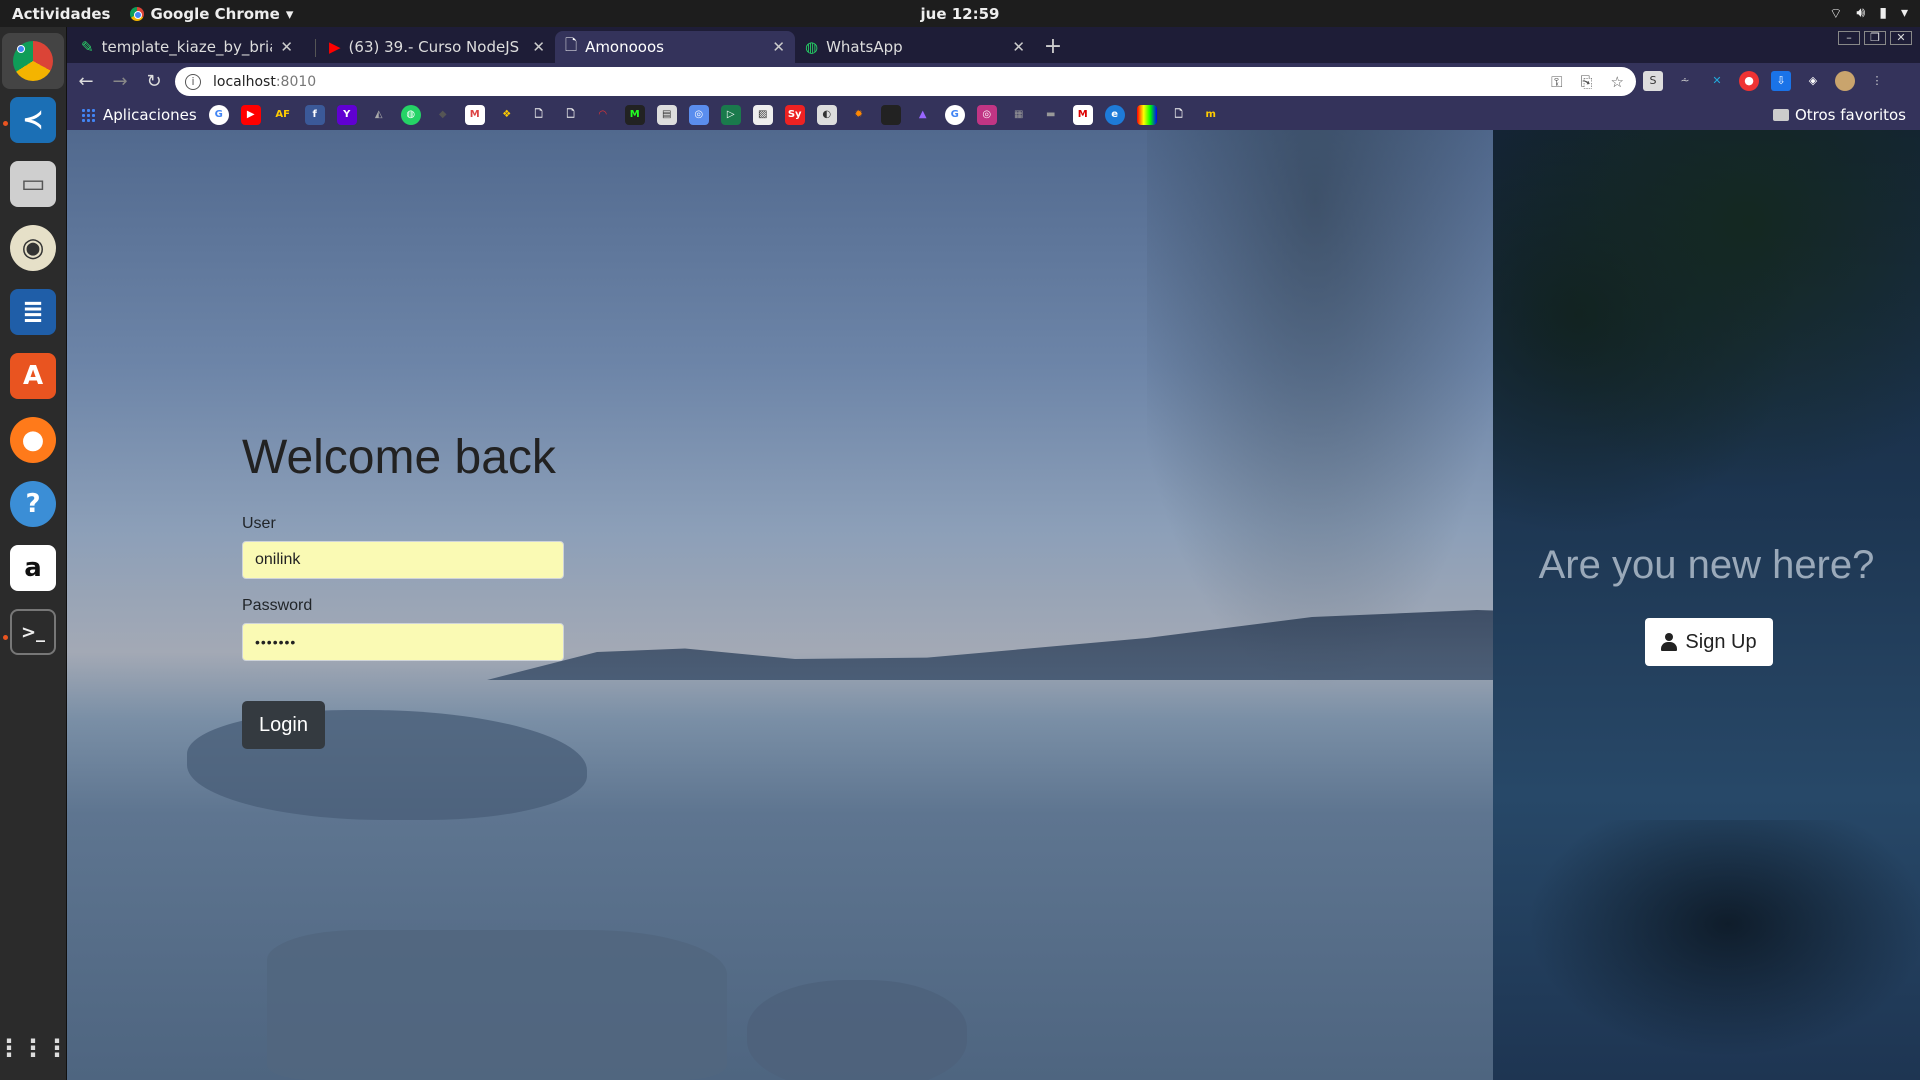  Describe the element at coordinates (33, 248) in the screenshot. I see `rhythmbox-icon: ◉` at that location.